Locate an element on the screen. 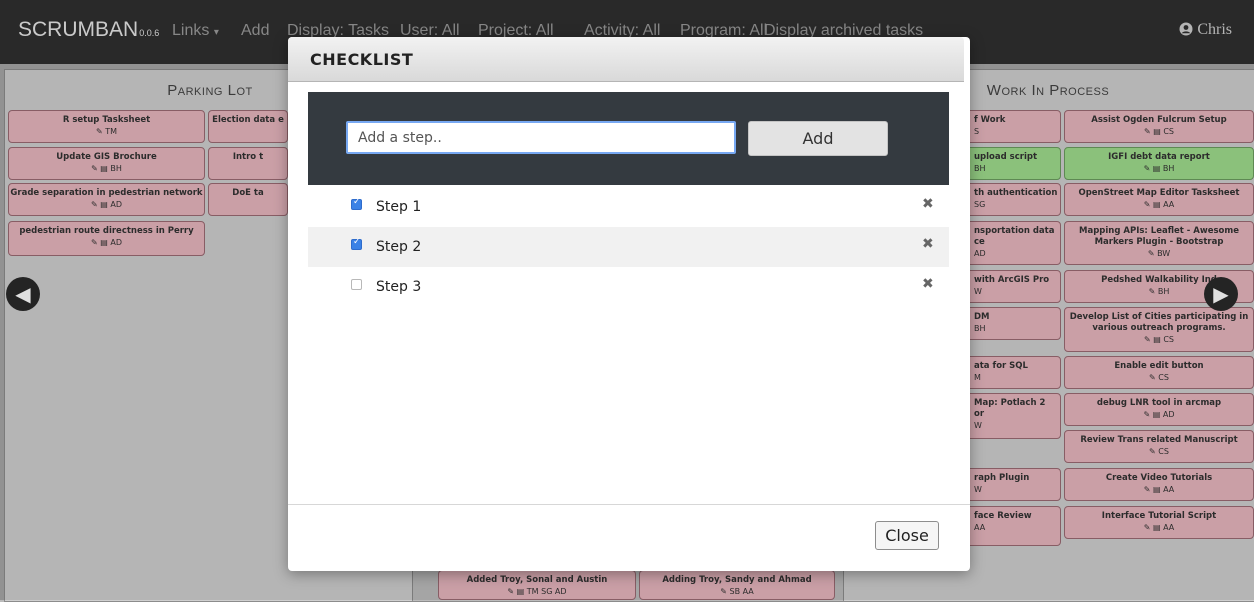  close-button: Close is located at coordinates (907, 535).